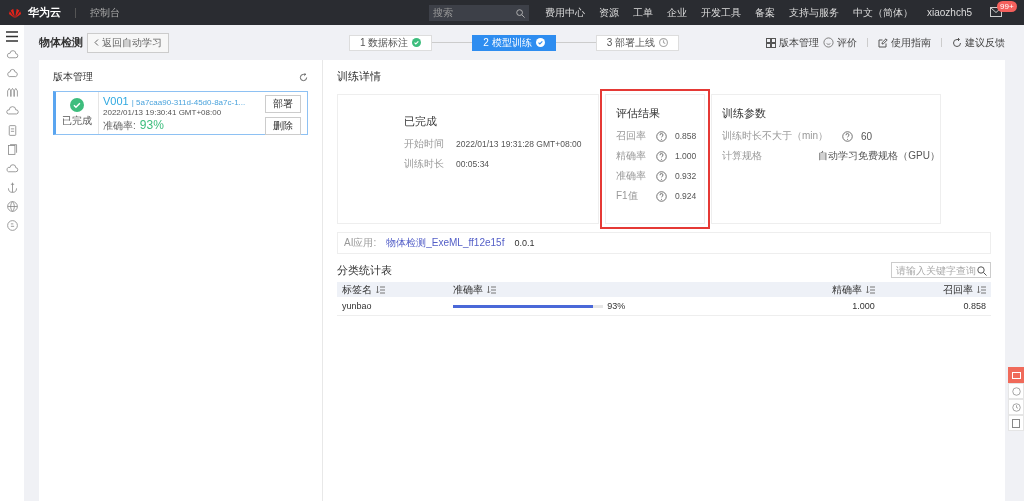  I want to click on version-card: 已完成 V001 | 5a7caa90-311d-45d0-8a7c-1... 2022/01/13 19:30:41 GMT+08:00 准确率: 93% 部署 删除, so click(180, 113).